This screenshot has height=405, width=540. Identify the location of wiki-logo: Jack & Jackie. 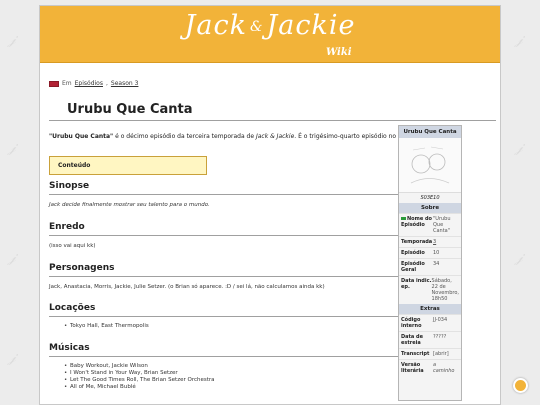
(270, 25).